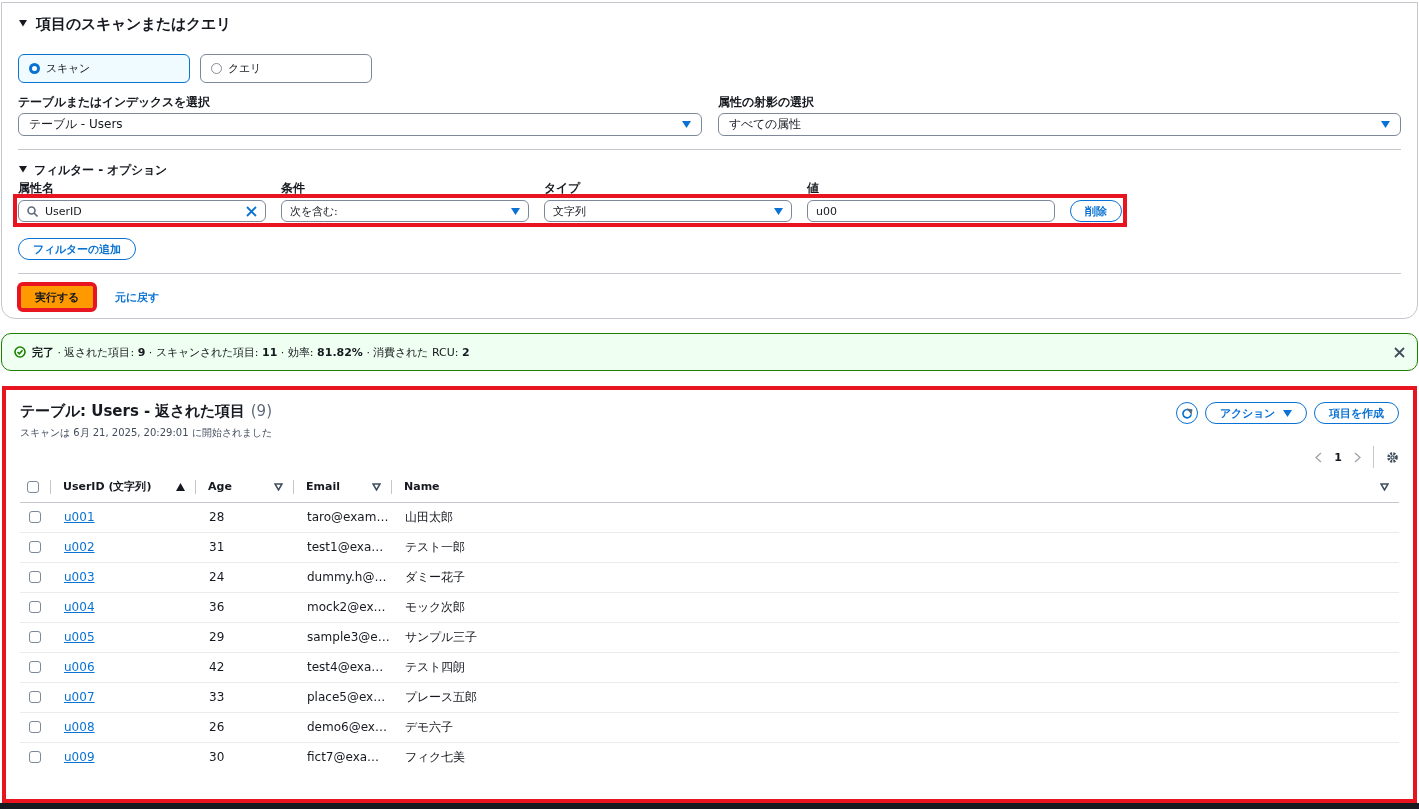 The image size is (1419, 809). Describe the element at coordinates (114, 103) in the screenshot. I see `field-label: テーブルまたはインデックスを選択` at that location.